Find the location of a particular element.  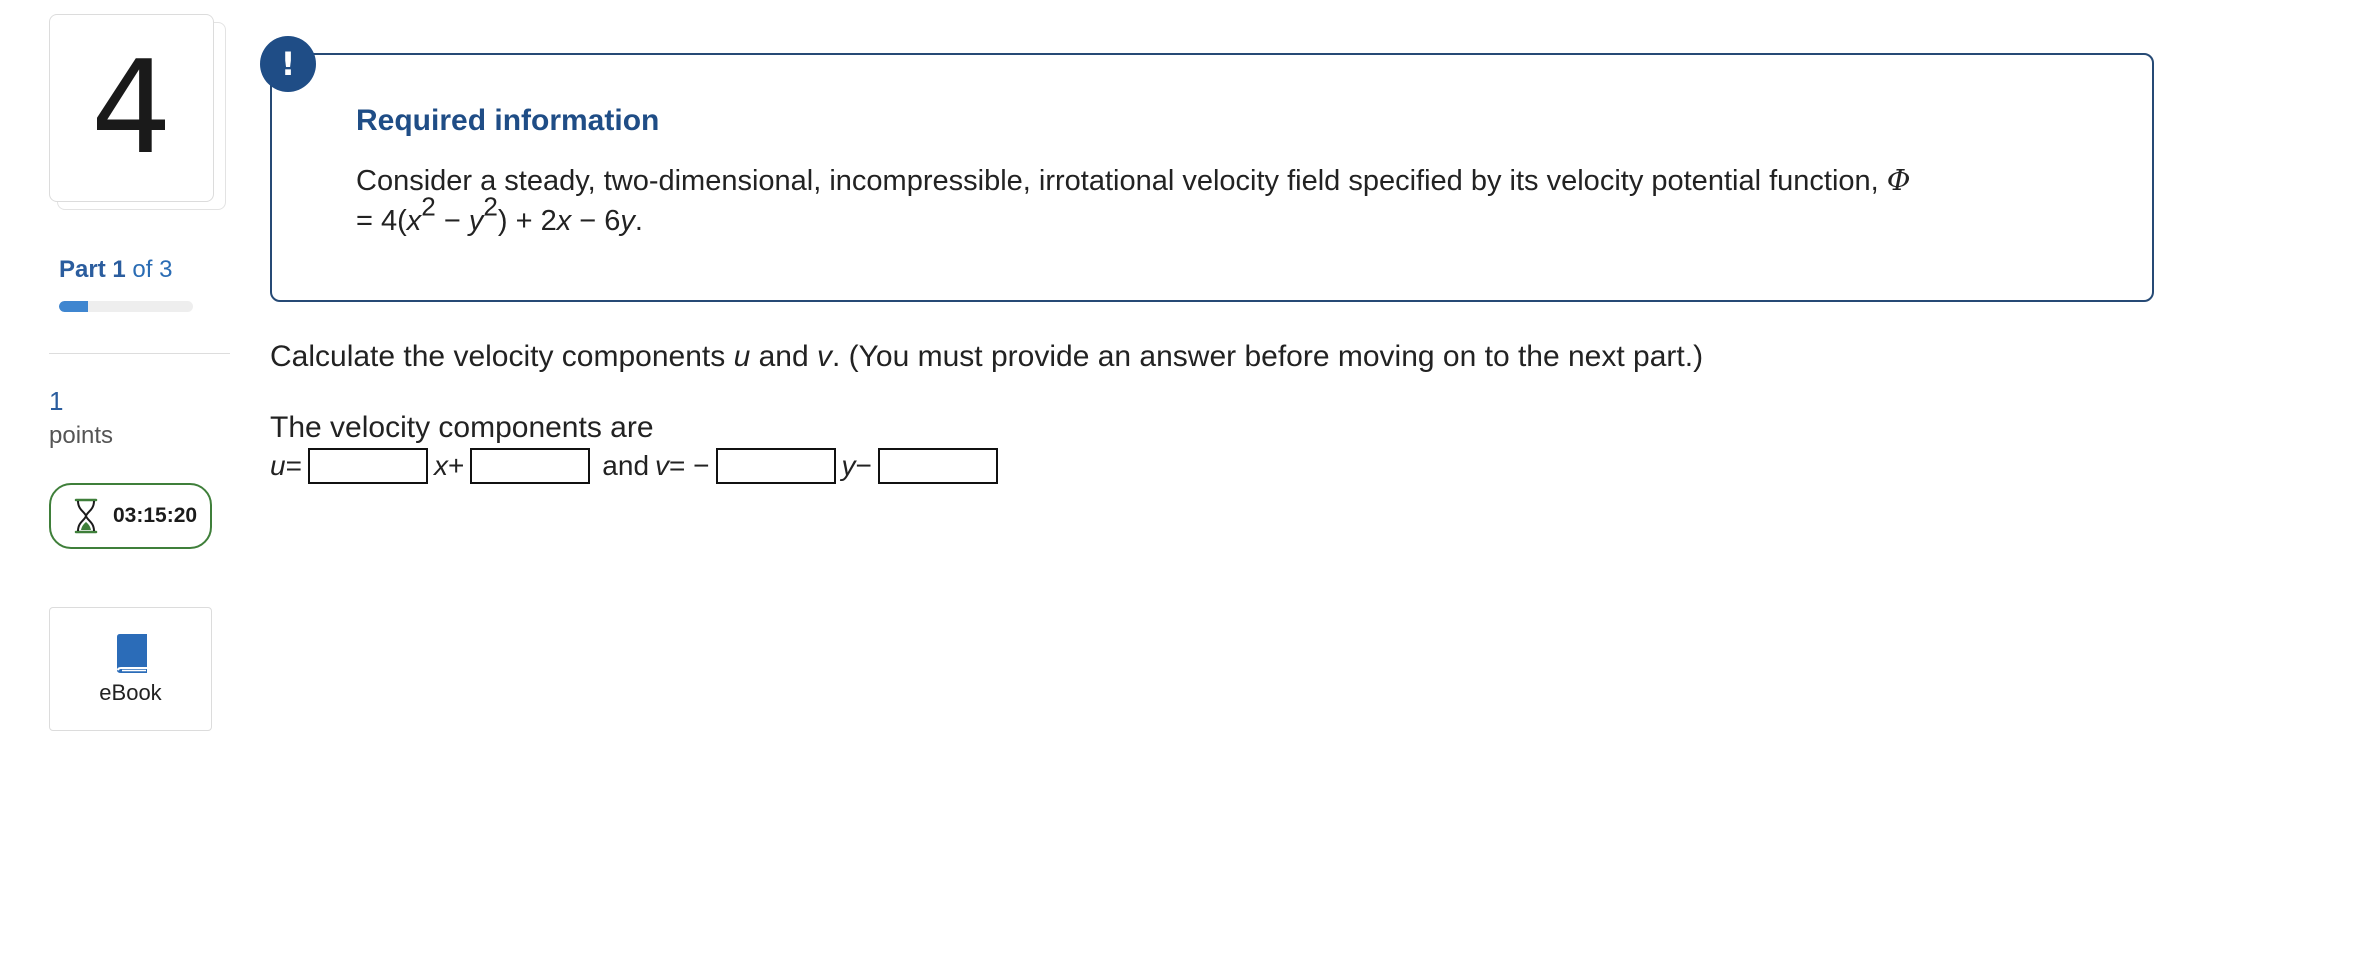

eq-period: . is located at coordinates (638, 221).